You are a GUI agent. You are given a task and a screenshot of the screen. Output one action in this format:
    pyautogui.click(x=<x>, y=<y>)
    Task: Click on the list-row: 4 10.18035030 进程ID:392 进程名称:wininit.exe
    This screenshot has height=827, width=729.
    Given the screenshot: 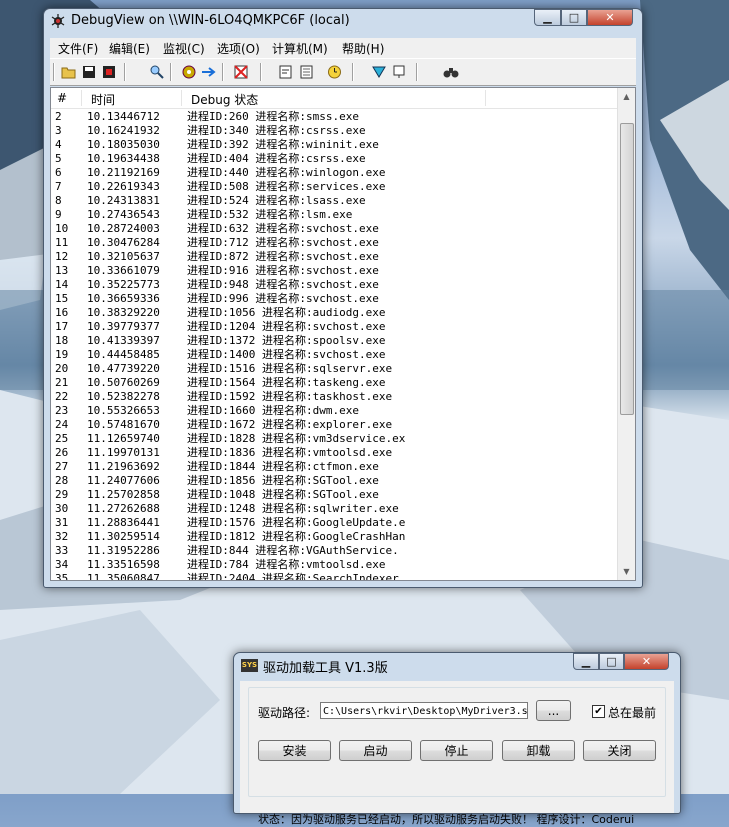 What is the action you would take?
    pyautogui.click(x=334, y=145)
    